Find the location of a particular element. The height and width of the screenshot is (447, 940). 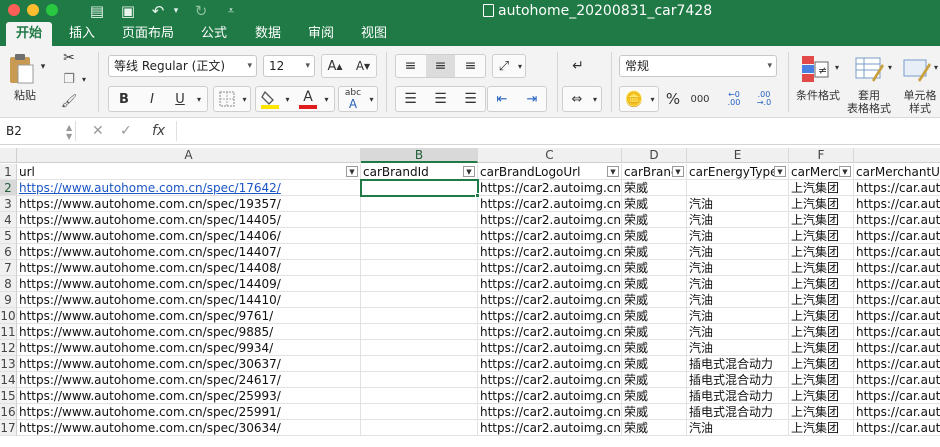

customize-toolbar-icon: ⩡ is located at coordinates (231, 11).